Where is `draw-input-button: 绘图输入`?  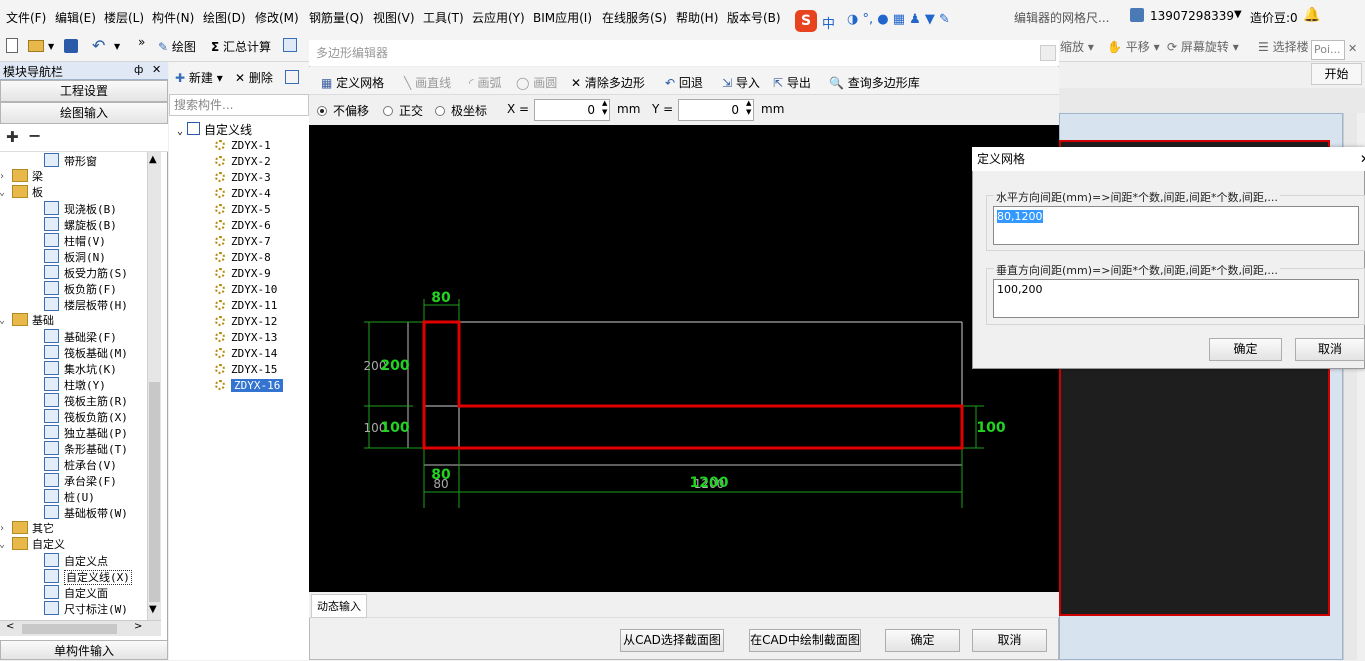
draw-input-button: 绘图输入 is located at coordinates (84, 113).